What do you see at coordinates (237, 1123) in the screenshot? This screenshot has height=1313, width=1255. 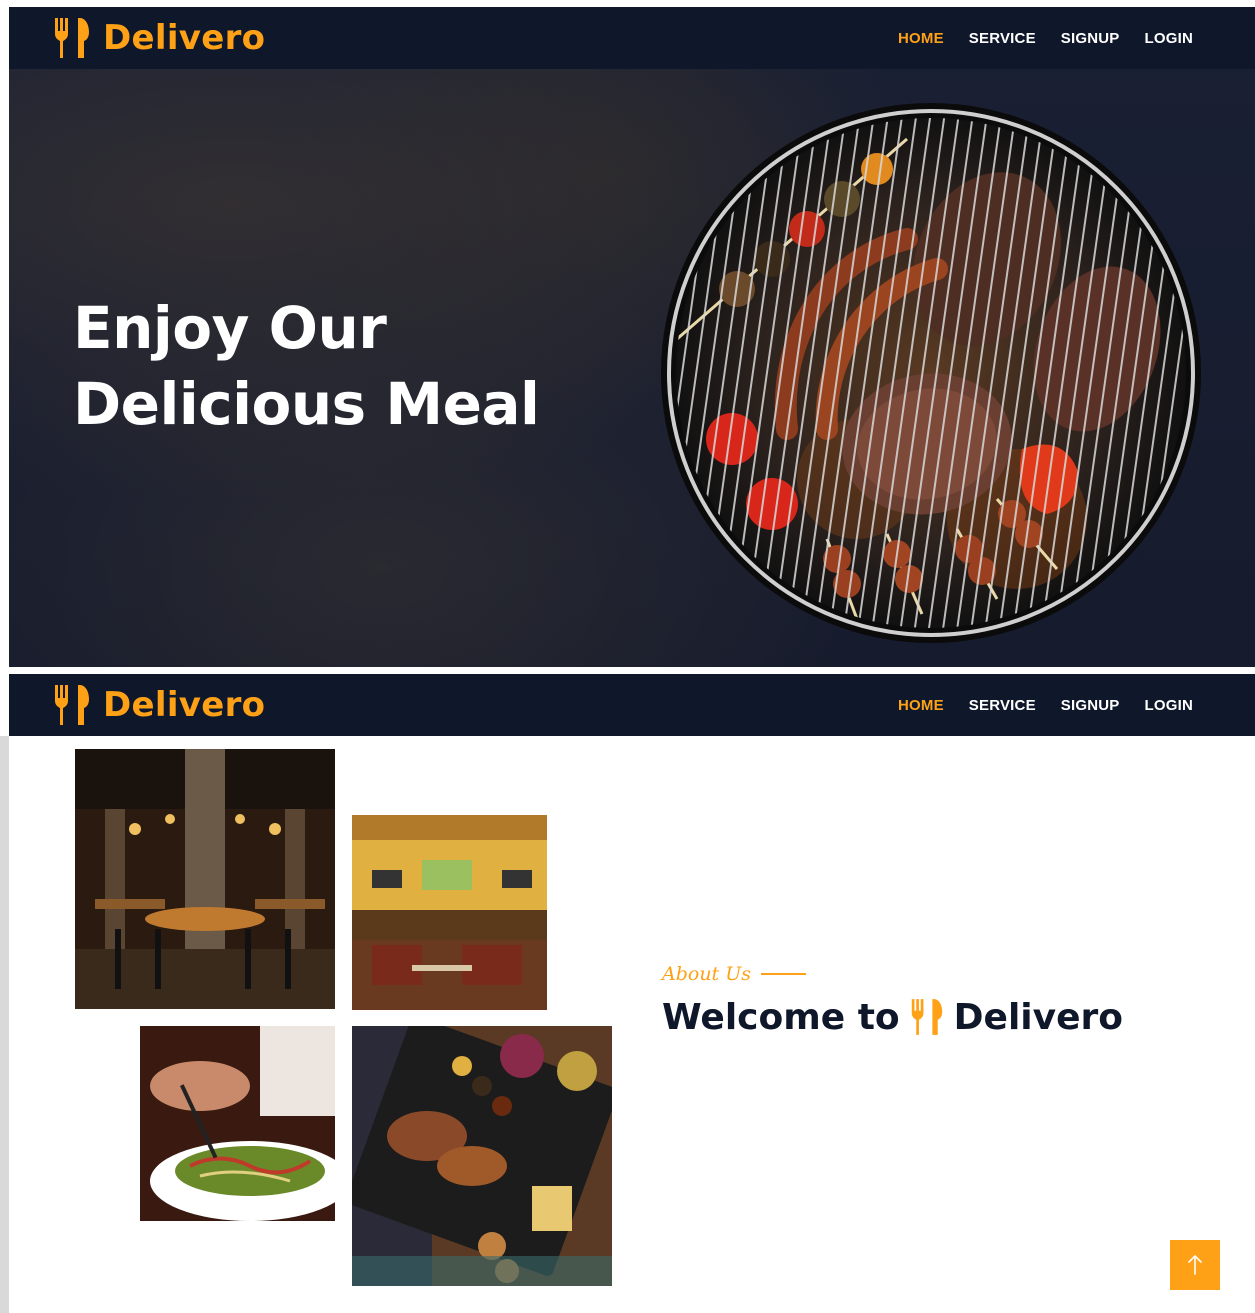 I see `salad-plate-photo` at bounding box center [237, 1123].